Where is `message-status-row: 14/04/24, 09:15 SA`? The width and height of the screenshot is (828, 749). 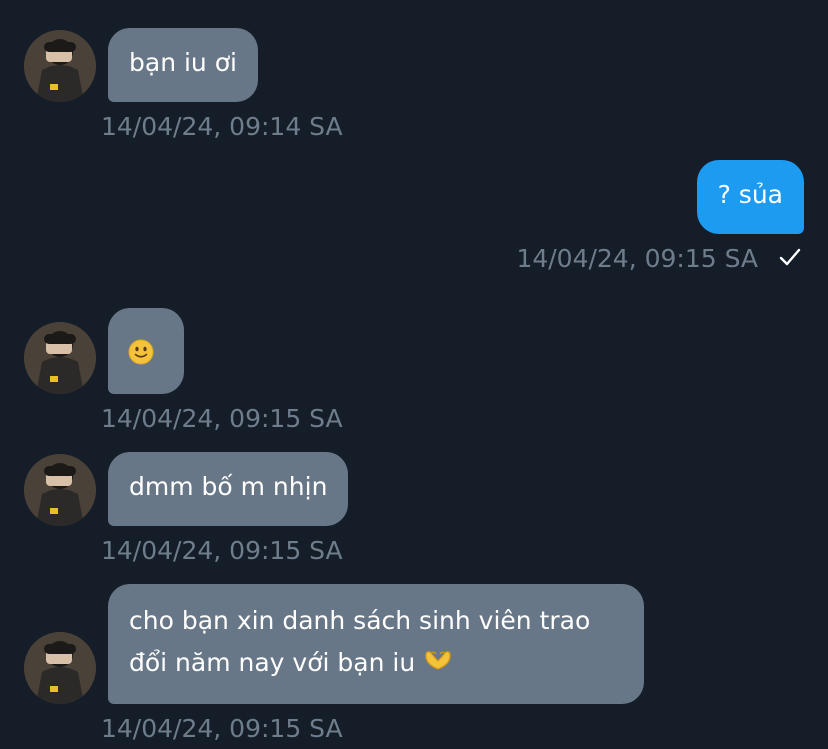 message-status-row: 14/04/24, 09:15 SA is located at coordinates (659, 259).